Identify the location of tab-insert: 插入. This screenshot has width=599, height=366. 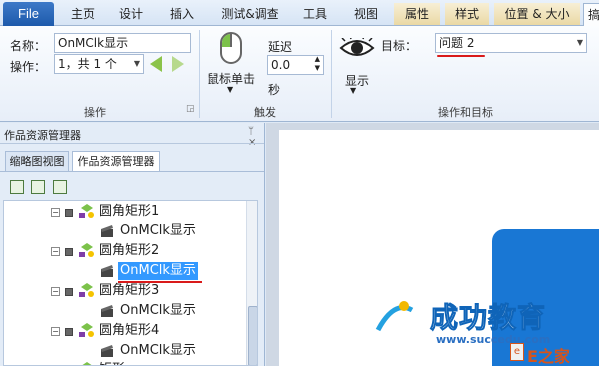
(182, 14).